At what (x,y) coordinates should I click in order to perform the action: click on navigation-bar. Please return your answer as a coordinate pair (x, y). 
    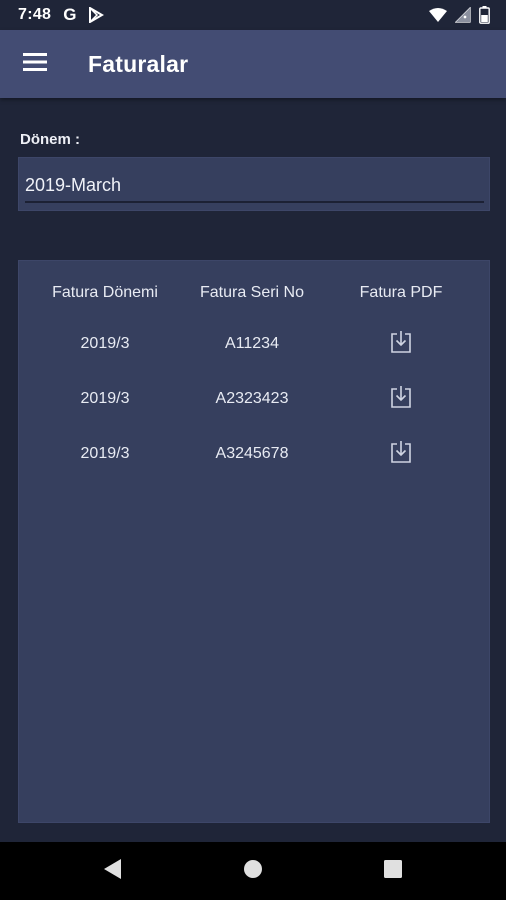
    Looking at the image, I should click on (253, 871).